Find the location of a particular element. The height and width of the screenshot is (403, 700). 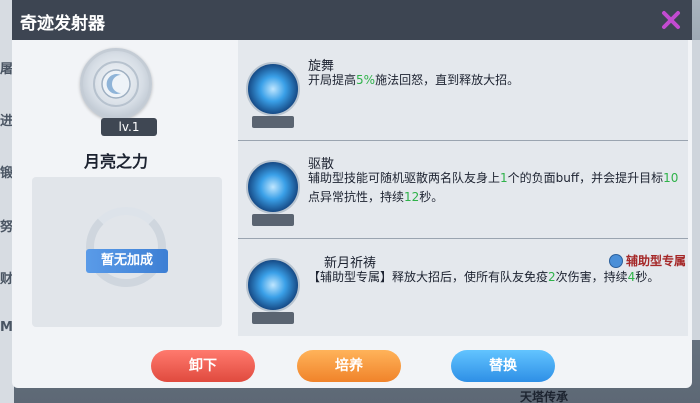

support-type-tag: 辅助型专属 is located at coordinates (647, 260).